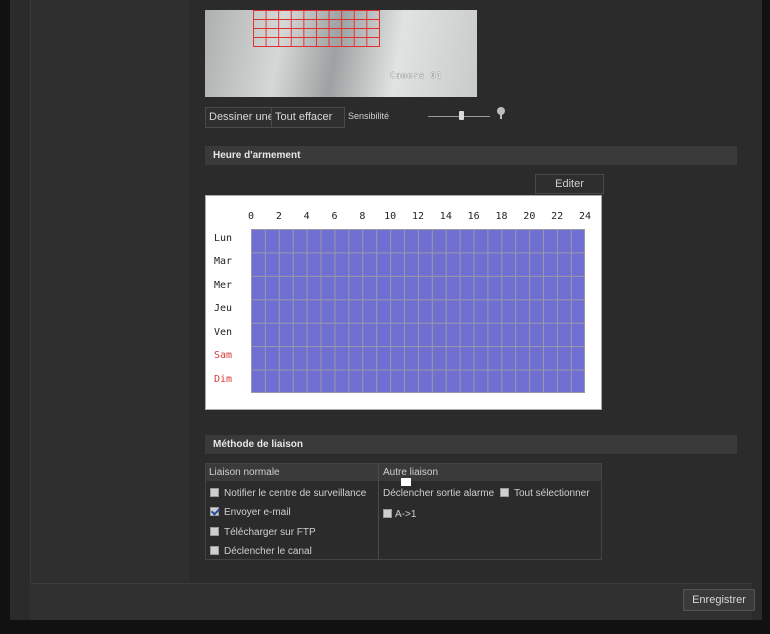 This screenshot has width=770, height=634. Describe the element at coordinates (387, 513) in the screenshot. I see `alarm-channel-checkbox` at that location.